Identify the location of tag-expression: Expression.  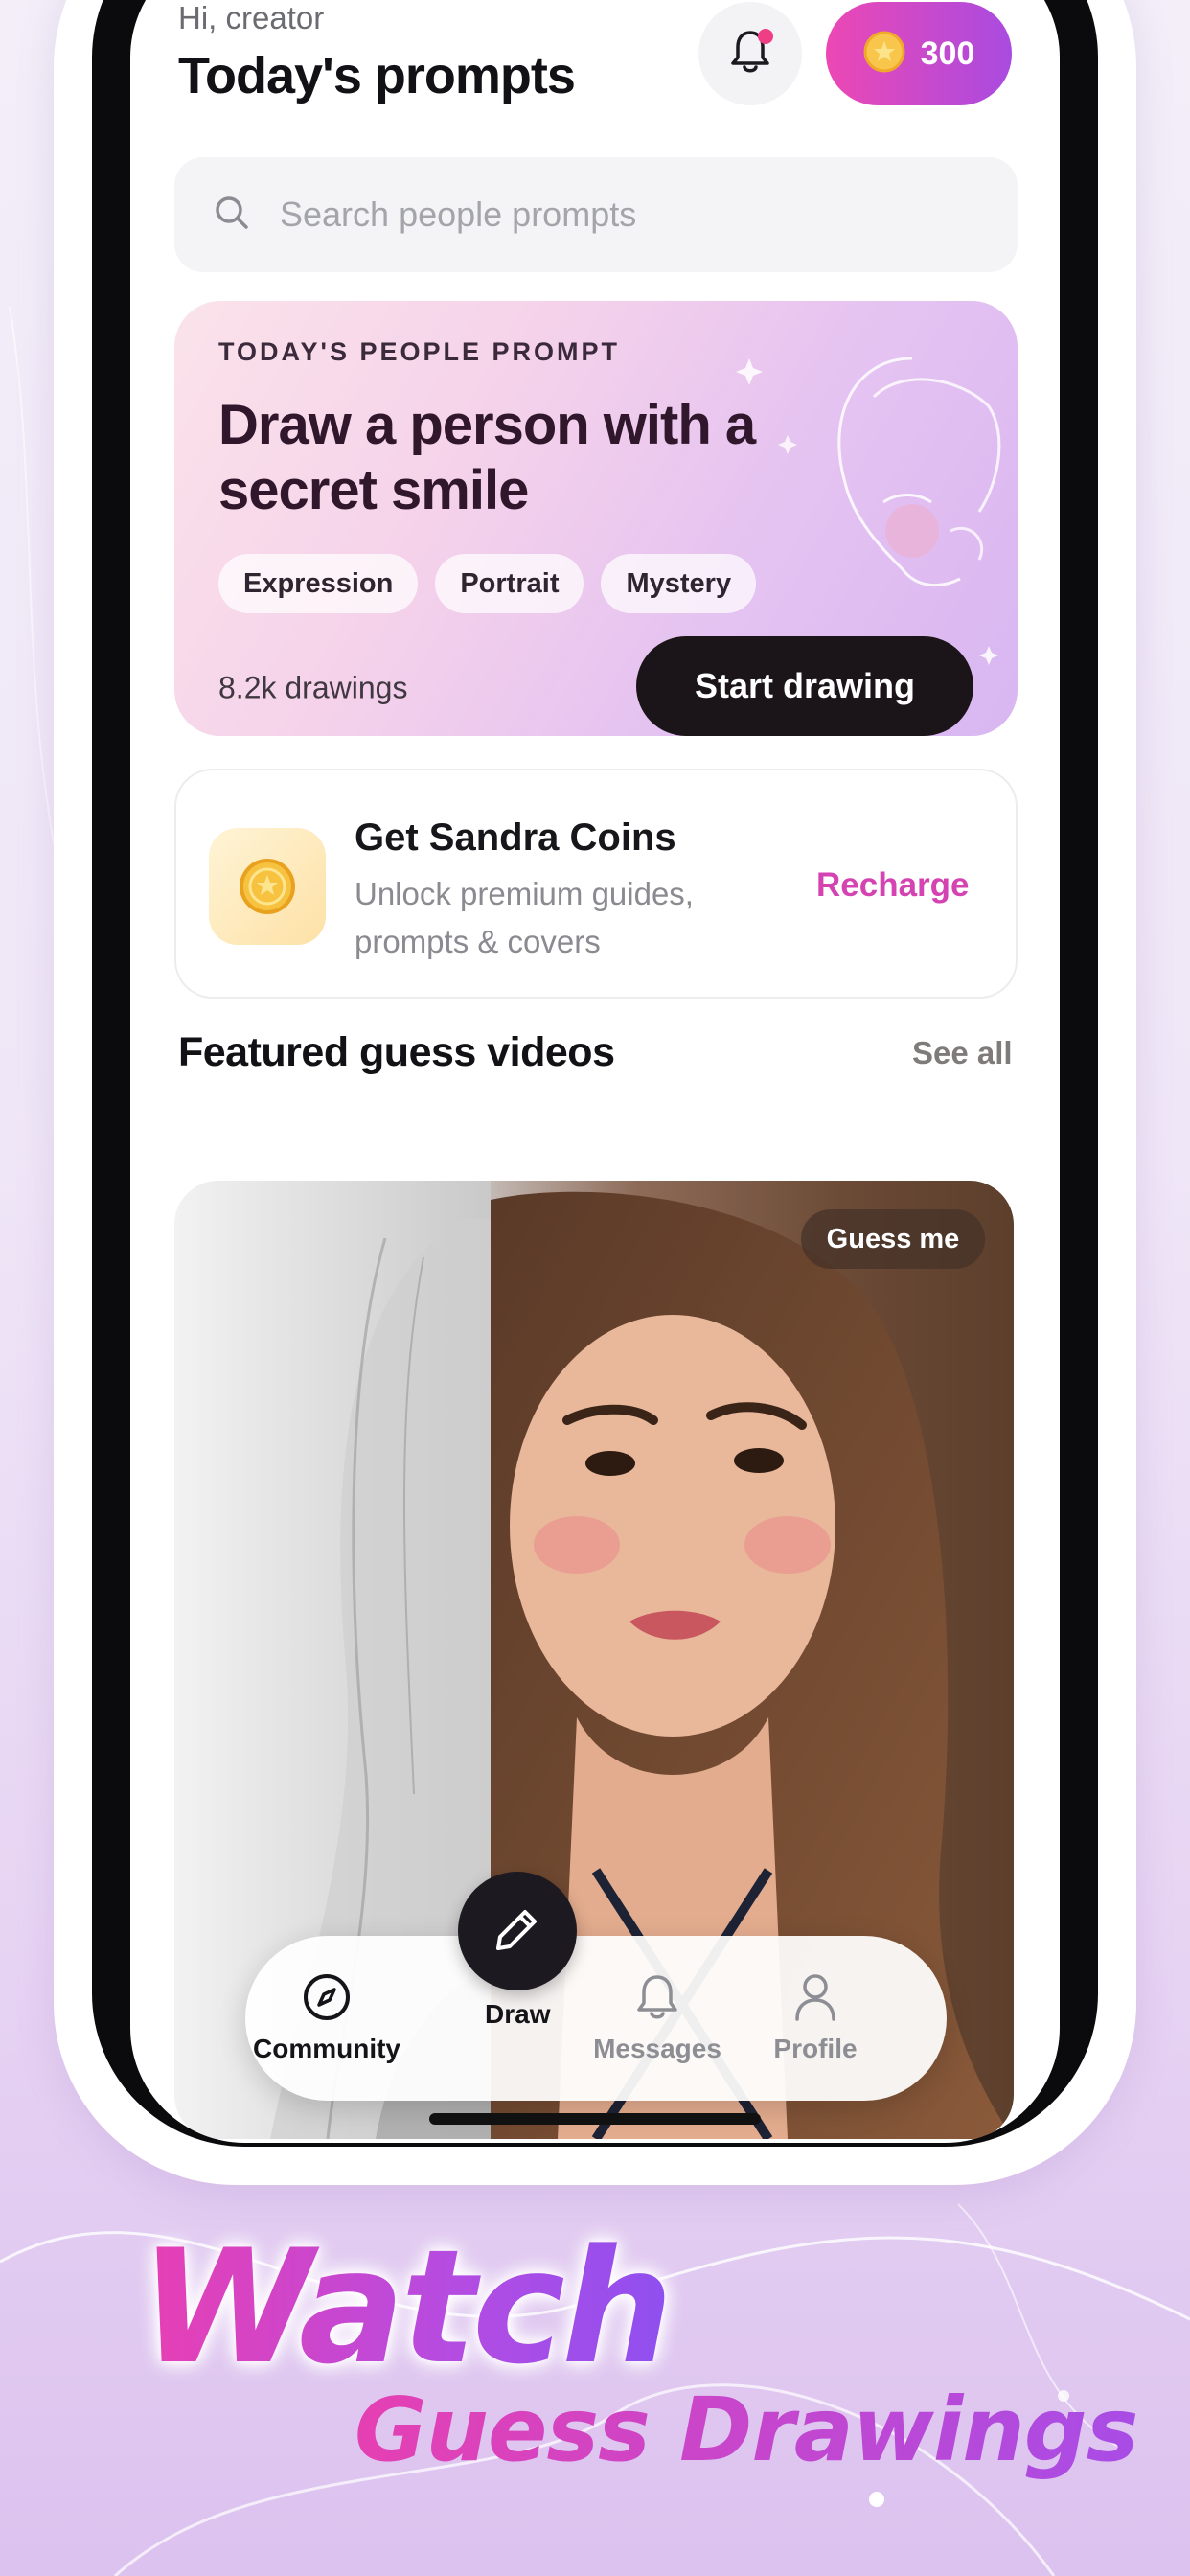
(319, 583).